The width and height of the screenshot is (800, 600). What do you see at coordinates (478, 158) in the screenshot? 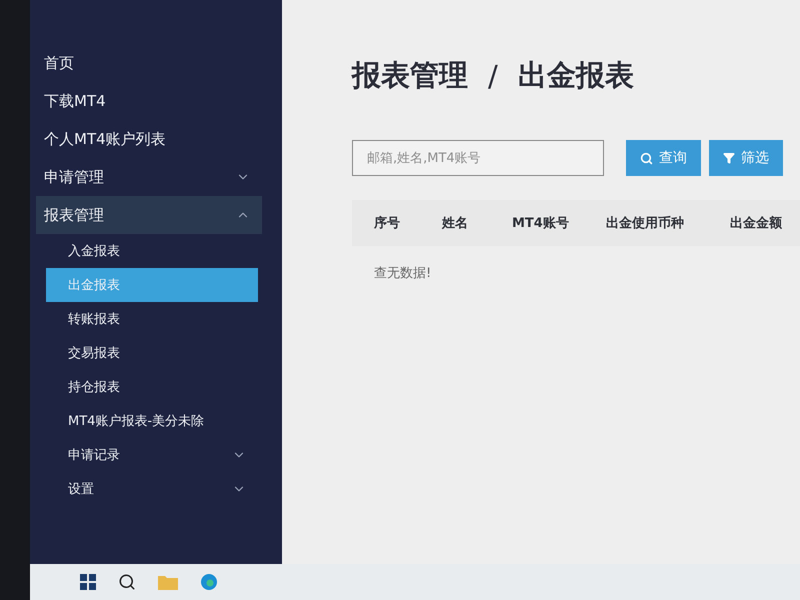
I see `search-field: 邮箱,姓名,MT4账号` at bounding box center [478, 158].